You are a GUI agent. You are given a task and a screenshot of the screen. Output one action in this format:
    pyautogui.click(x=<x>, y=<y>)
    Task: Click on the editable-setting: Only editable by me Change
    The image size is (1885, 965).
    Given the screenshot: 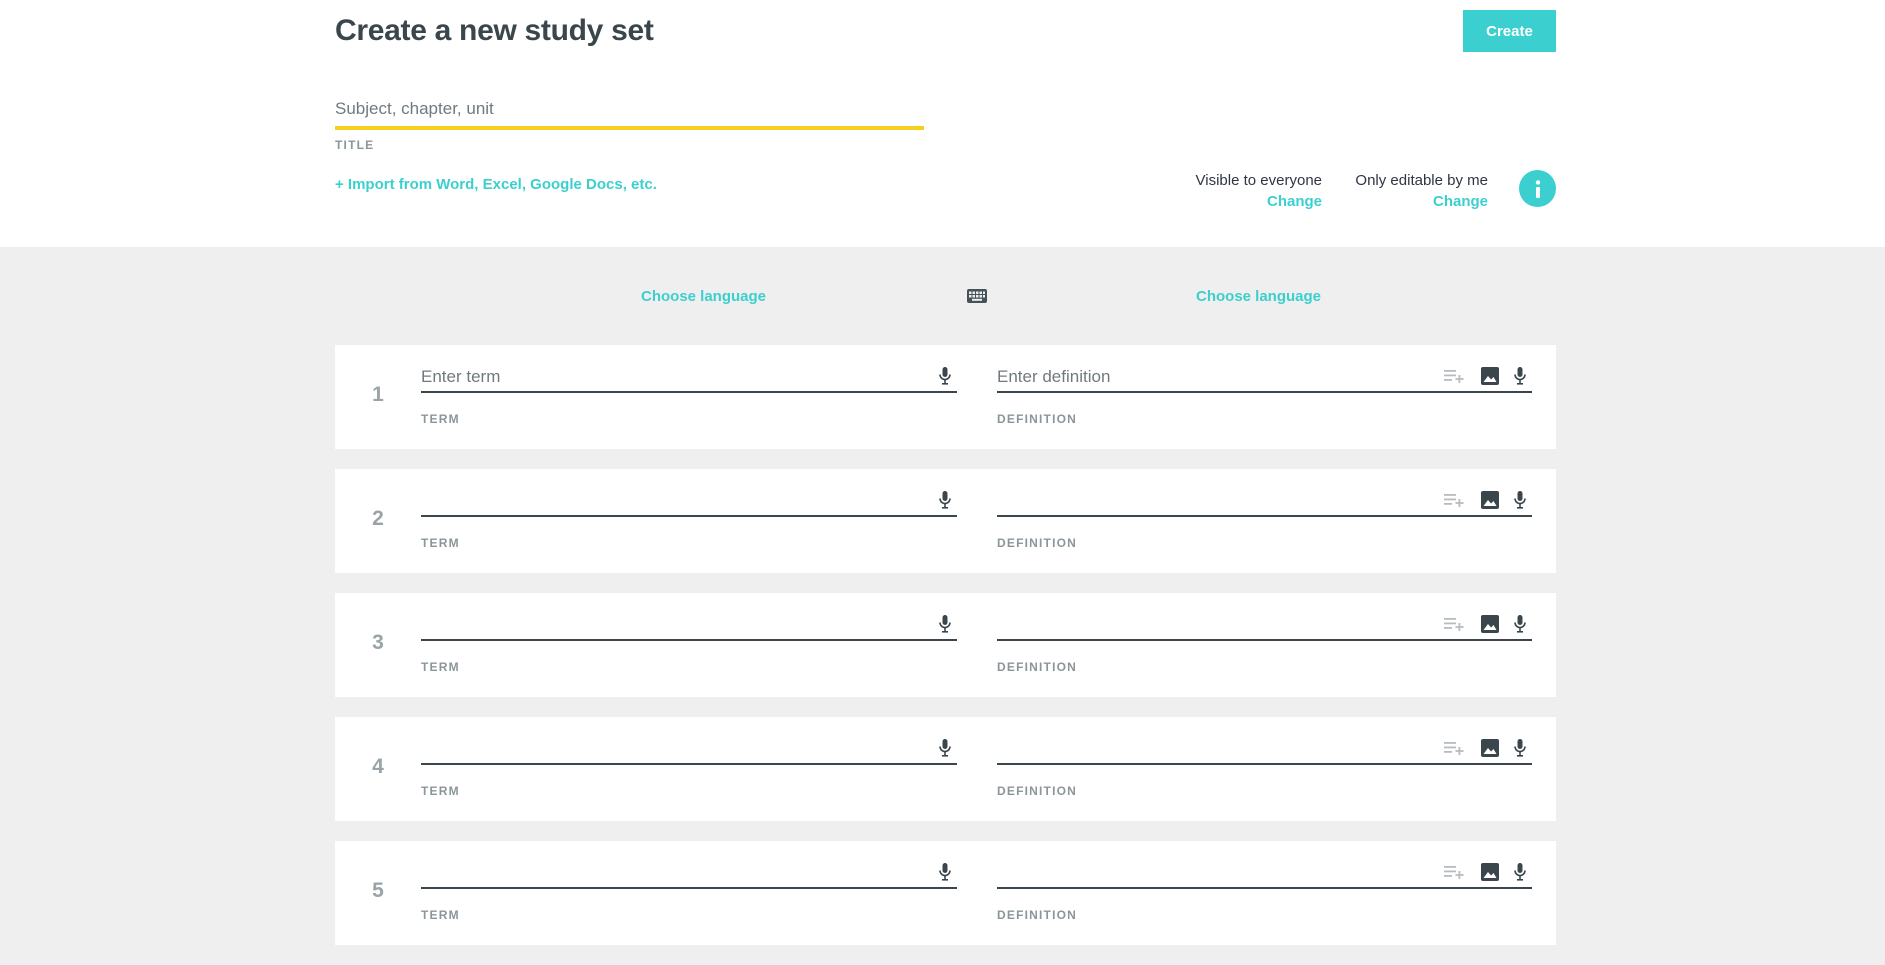 What is the action you would take?
    pyautogui.click(x=1421, y=191)
    